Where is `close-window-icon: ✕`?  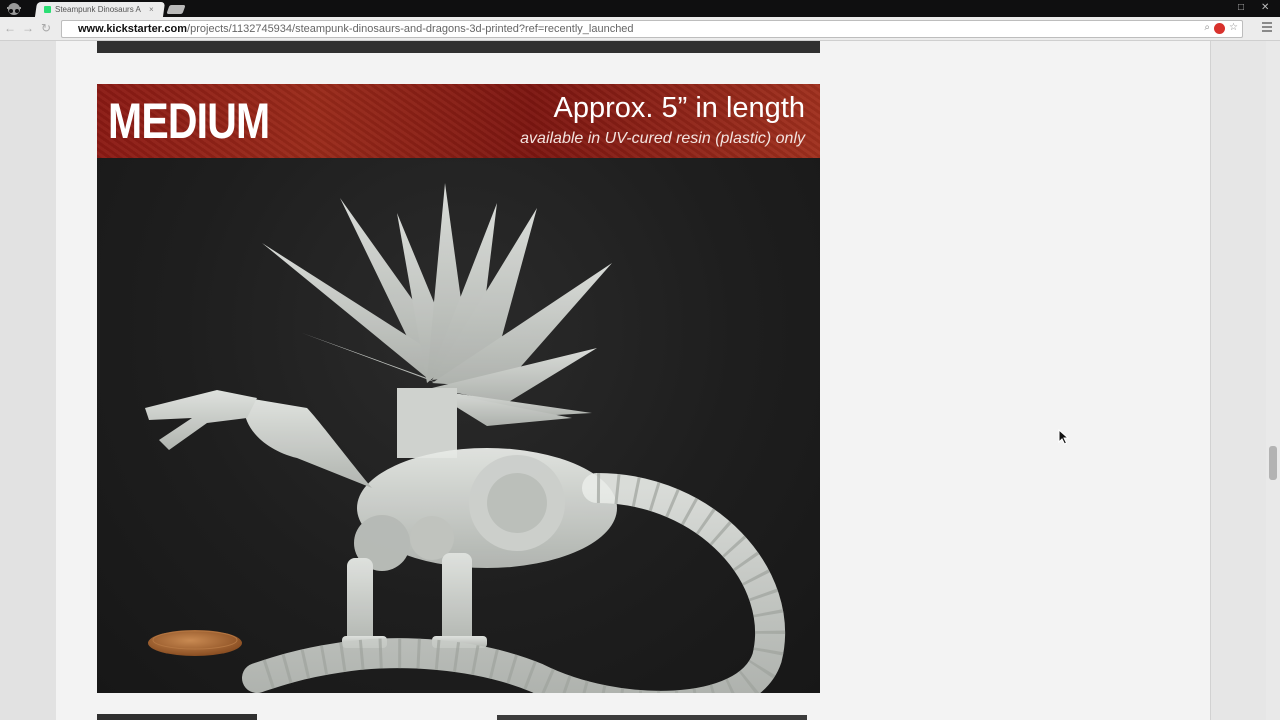
close-window-icon: ✕ is located at coordinates (1265, 8).